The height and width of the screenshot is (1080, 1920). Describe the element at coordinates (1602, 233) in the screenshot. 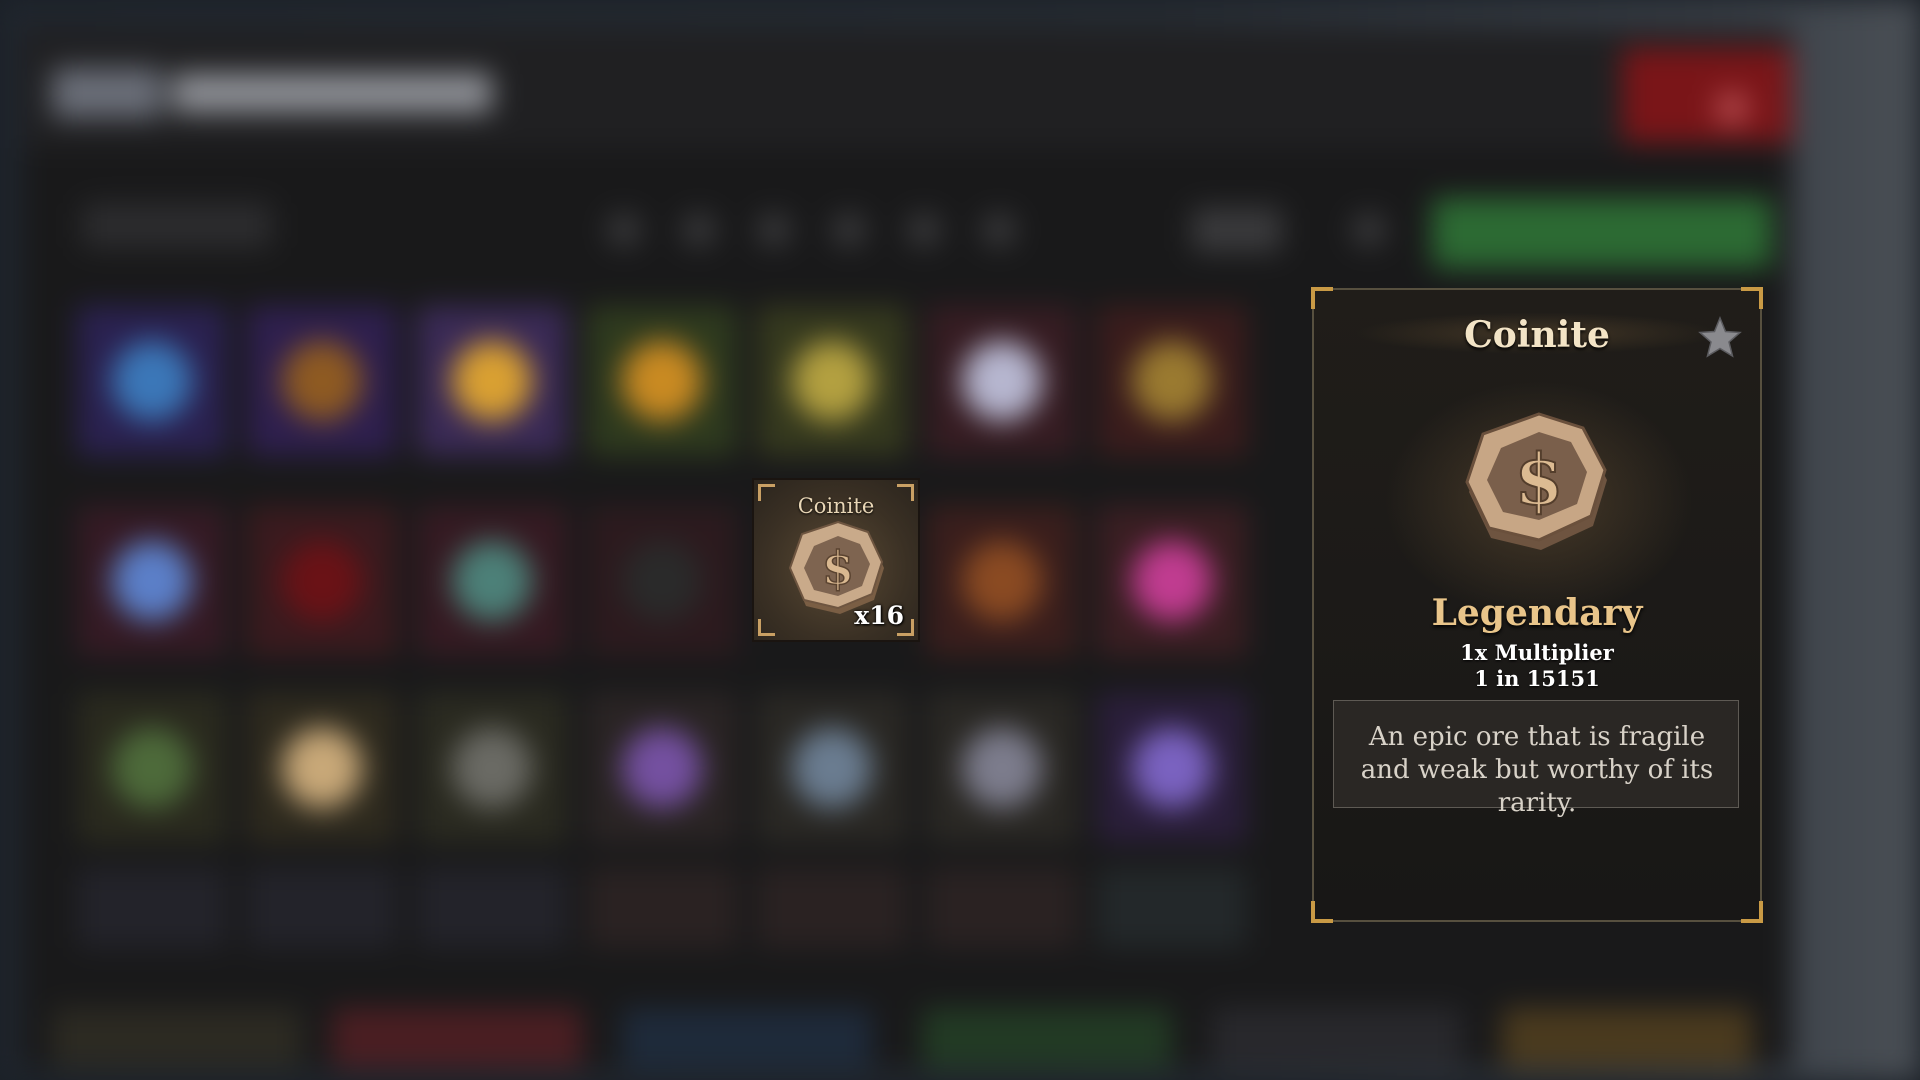

I see `action-button` at that location.